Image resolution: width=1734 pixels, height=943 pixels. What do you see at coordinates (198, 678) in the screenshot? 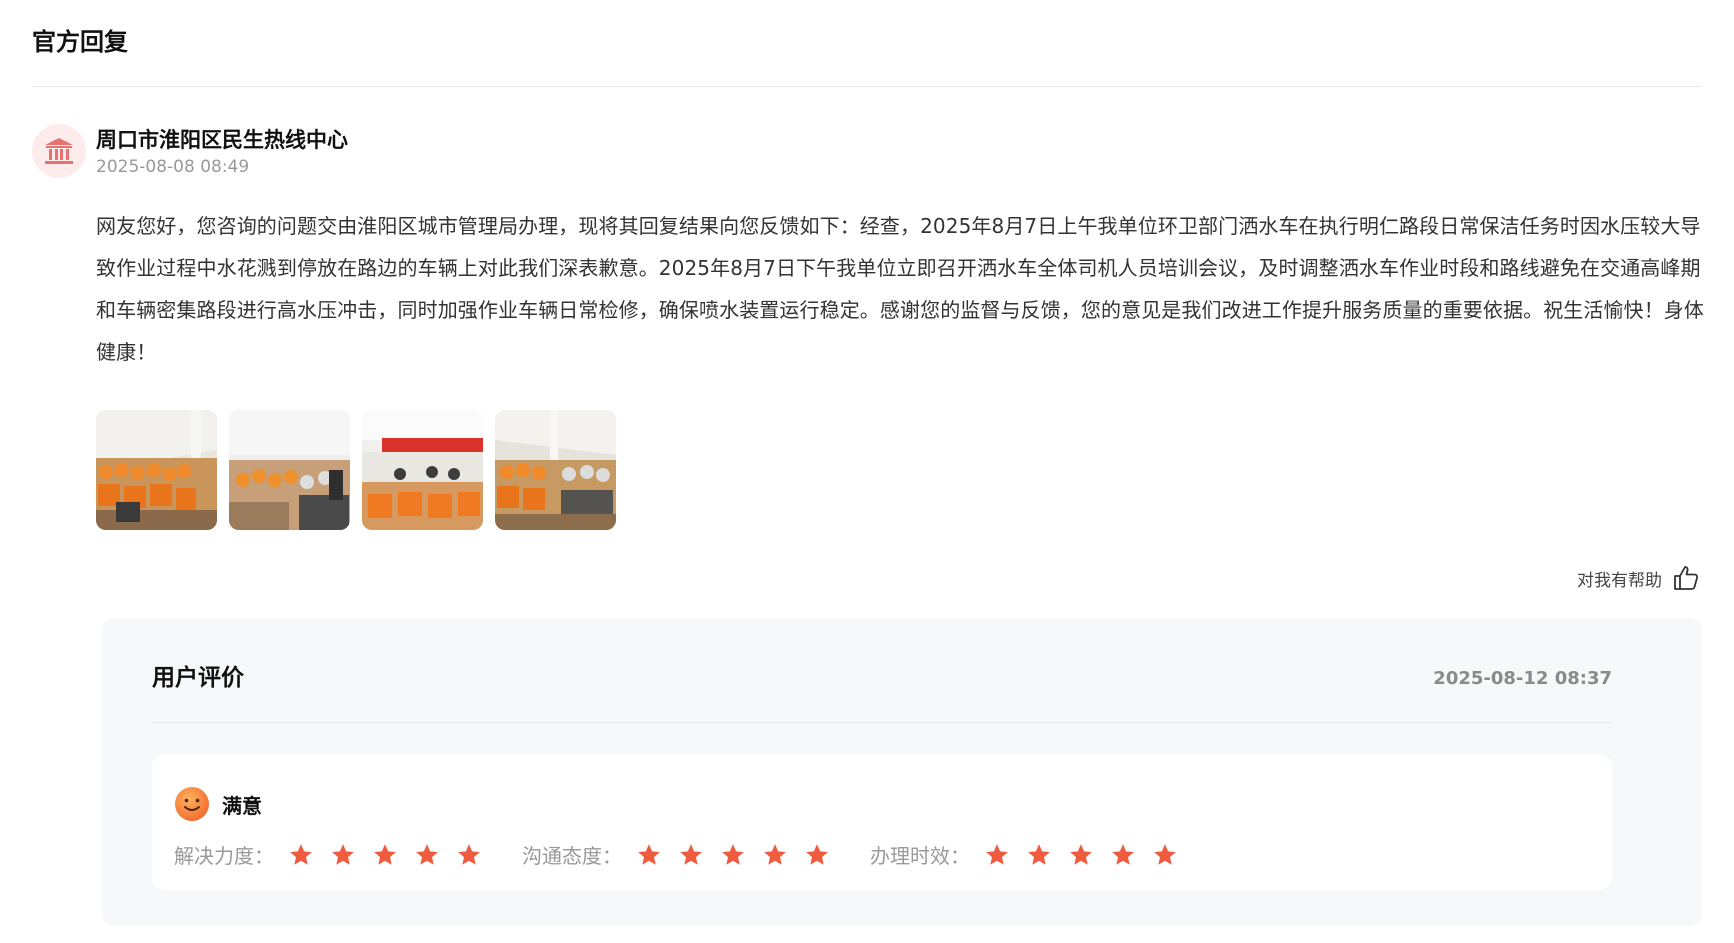
I see `review-title: 用户评价` at bounding box center [198, 678].